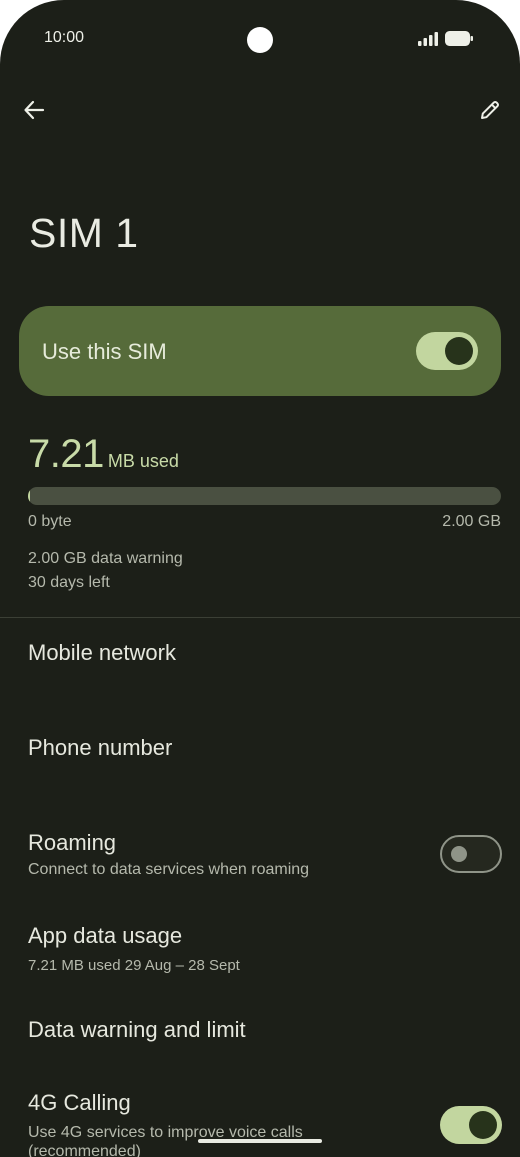  I want to click on page-title: SIM 1, so click(84, 233).